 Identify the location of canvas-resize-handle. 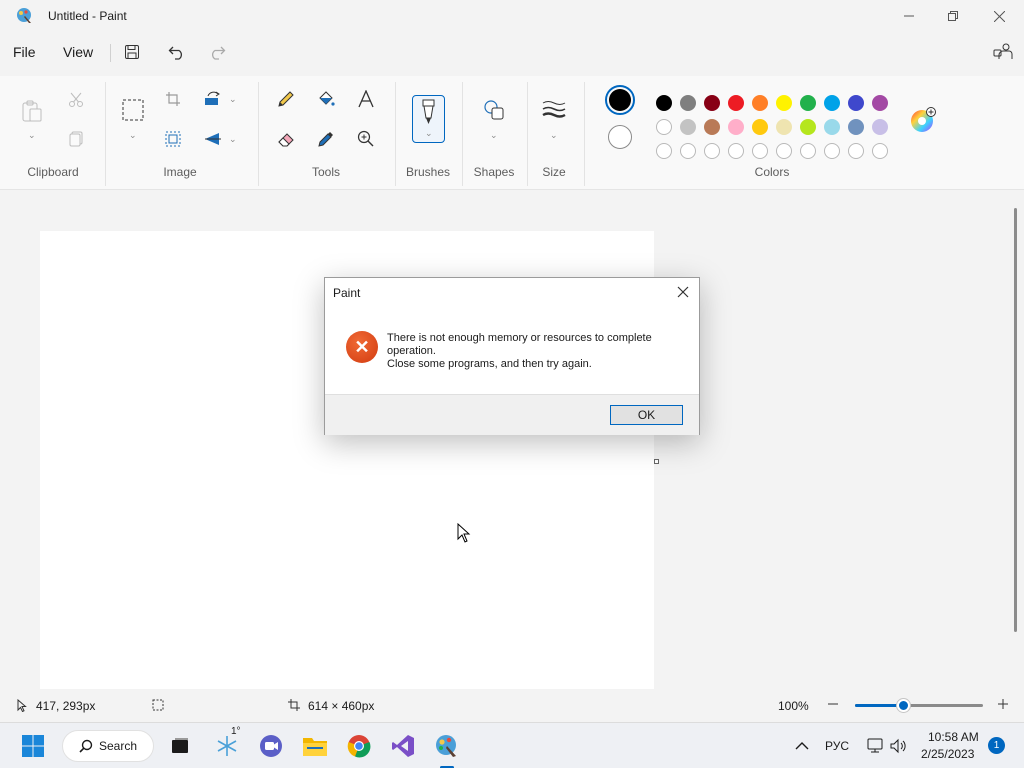
(656, 461).